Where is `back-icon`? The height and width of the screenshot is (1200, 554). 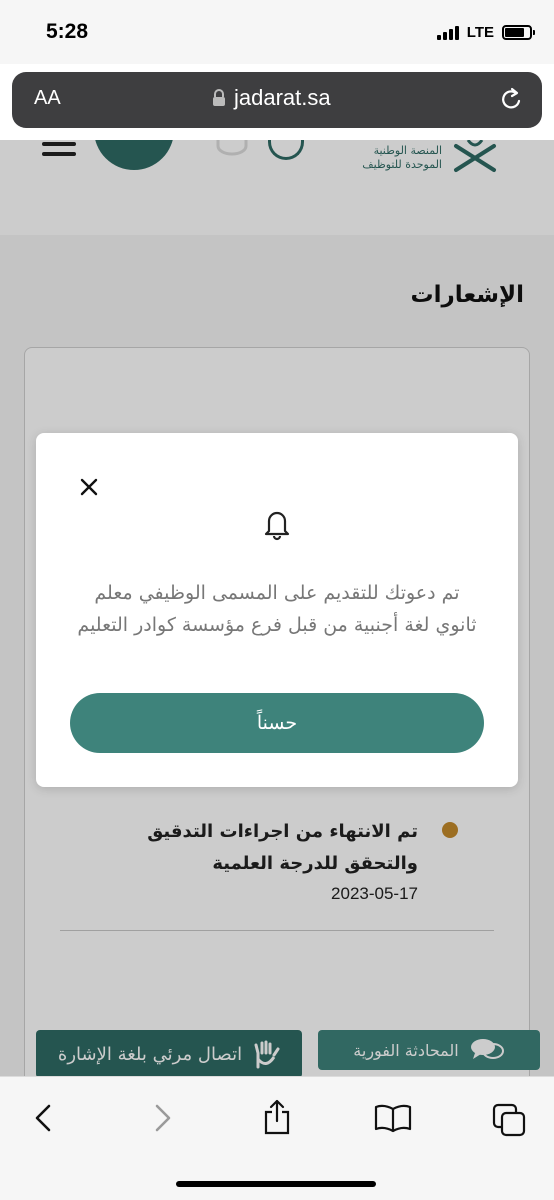
back-icon is located at coordinates (43, 1118).